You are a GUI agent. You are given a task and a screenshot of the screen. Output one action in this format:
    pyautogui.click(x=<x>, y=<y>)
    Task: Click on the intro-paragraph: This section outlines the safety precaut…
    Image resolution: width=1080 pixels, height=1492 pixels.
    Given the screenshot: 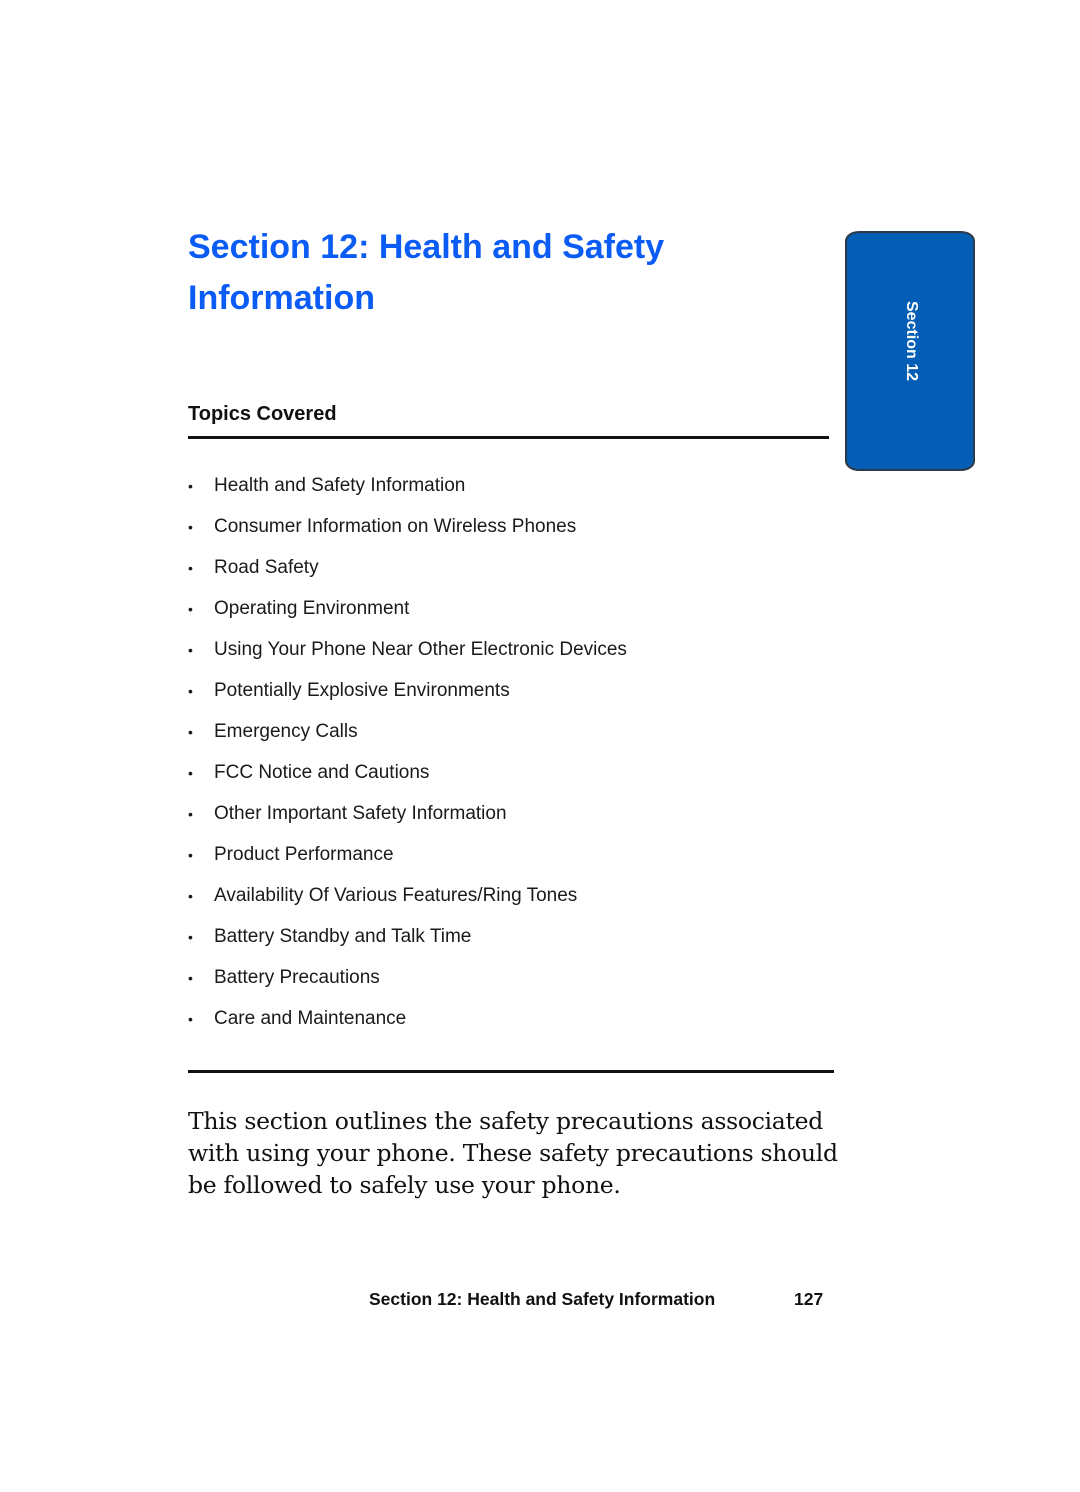 What is the action you would take?
    pyautogui.click(x=513, y=1153)
    